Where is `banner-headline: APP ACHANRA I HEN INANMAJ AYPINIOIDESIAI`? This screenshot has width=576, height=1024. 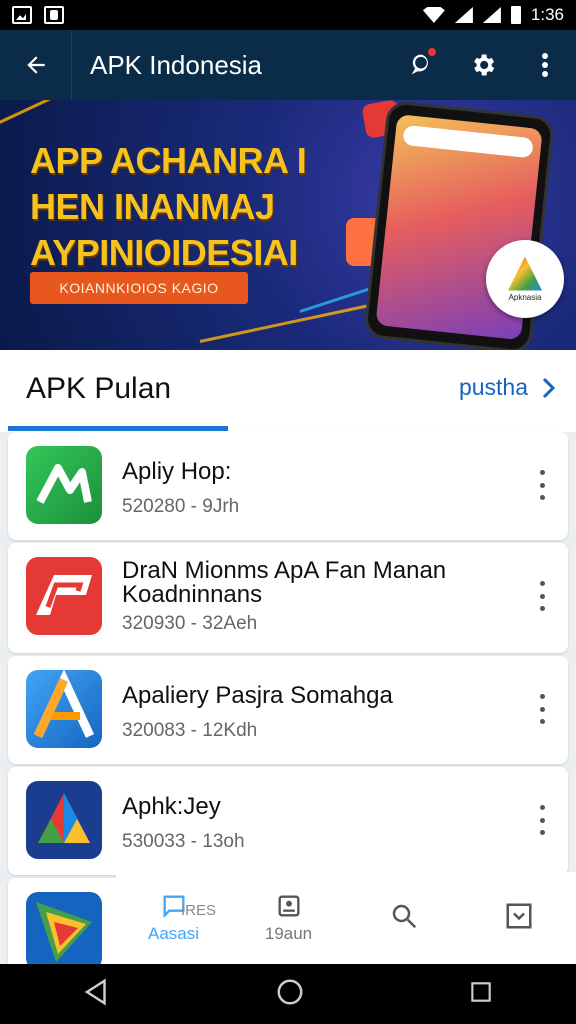
banner-headline: APP ACHANRA I HEN INANMAJ AYPINIOIDESIAI is located at coordinates (168, 207).